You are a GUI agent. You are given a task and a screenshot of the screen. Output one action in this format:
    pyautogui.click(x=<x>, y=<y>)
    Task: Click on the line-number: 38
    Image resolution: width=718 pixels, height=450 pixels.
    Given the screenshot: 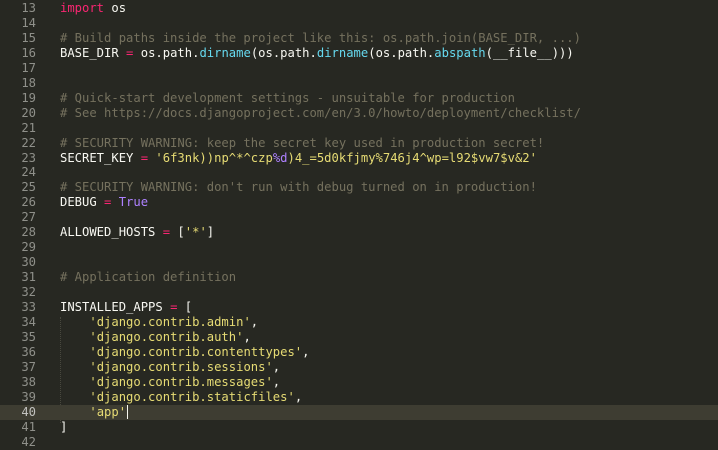 What is the action you would take?
    pyautogui.click(x=28, y=381)
    